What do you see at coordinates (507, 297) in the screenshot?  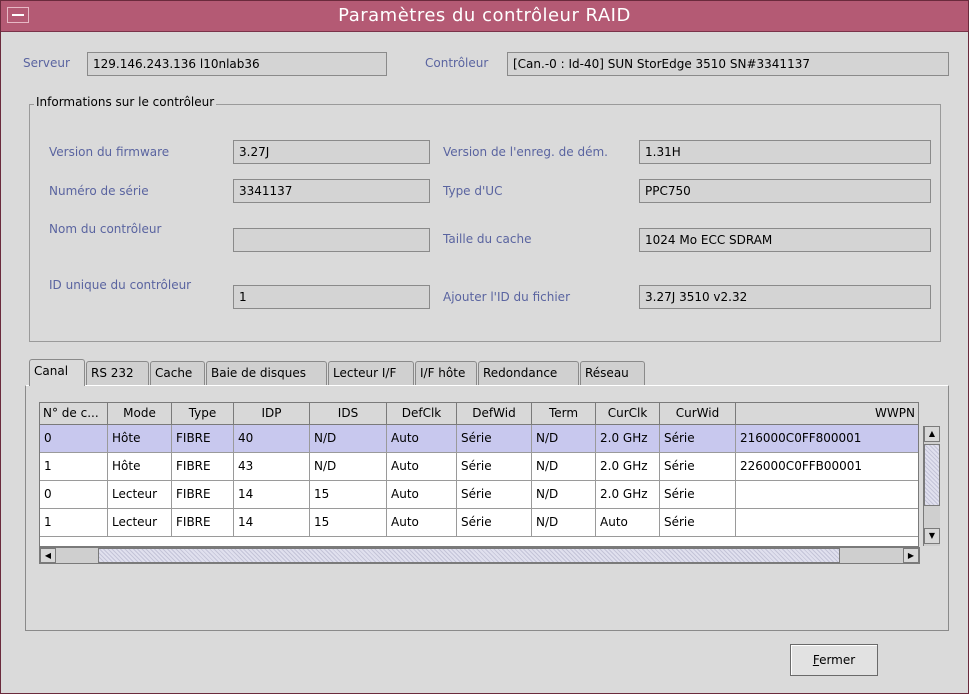 I see `file-id-label: Ajouter l'ID du fichier` at bounding box center [507, 297].